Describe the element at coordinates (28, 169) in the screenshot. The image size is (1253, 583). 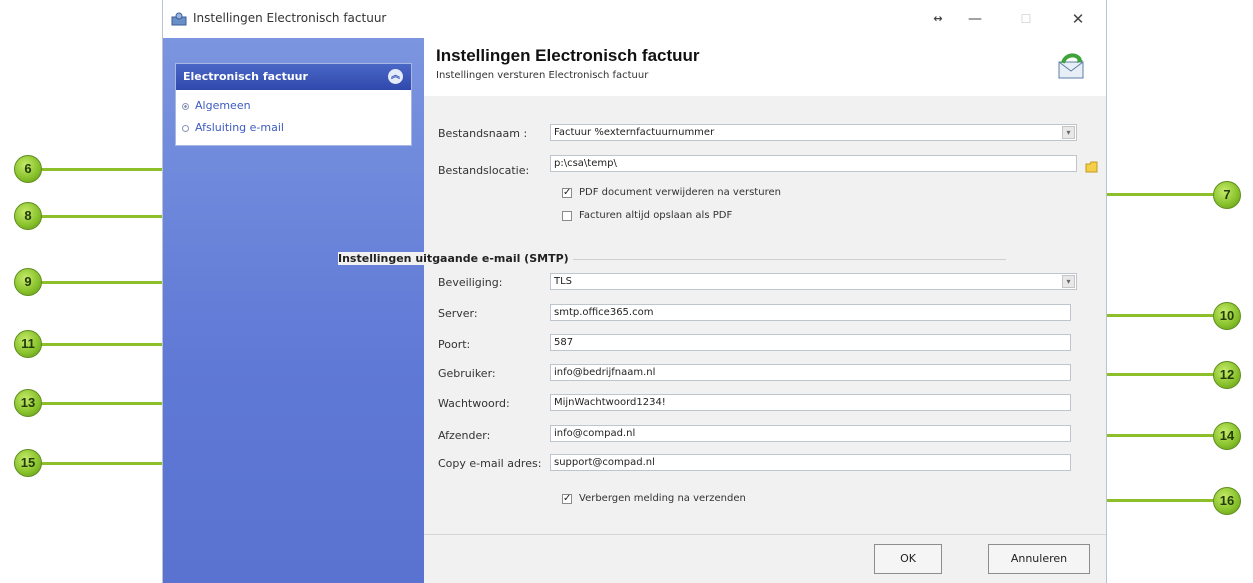
I see `callout-badge-6: 6` at that location.